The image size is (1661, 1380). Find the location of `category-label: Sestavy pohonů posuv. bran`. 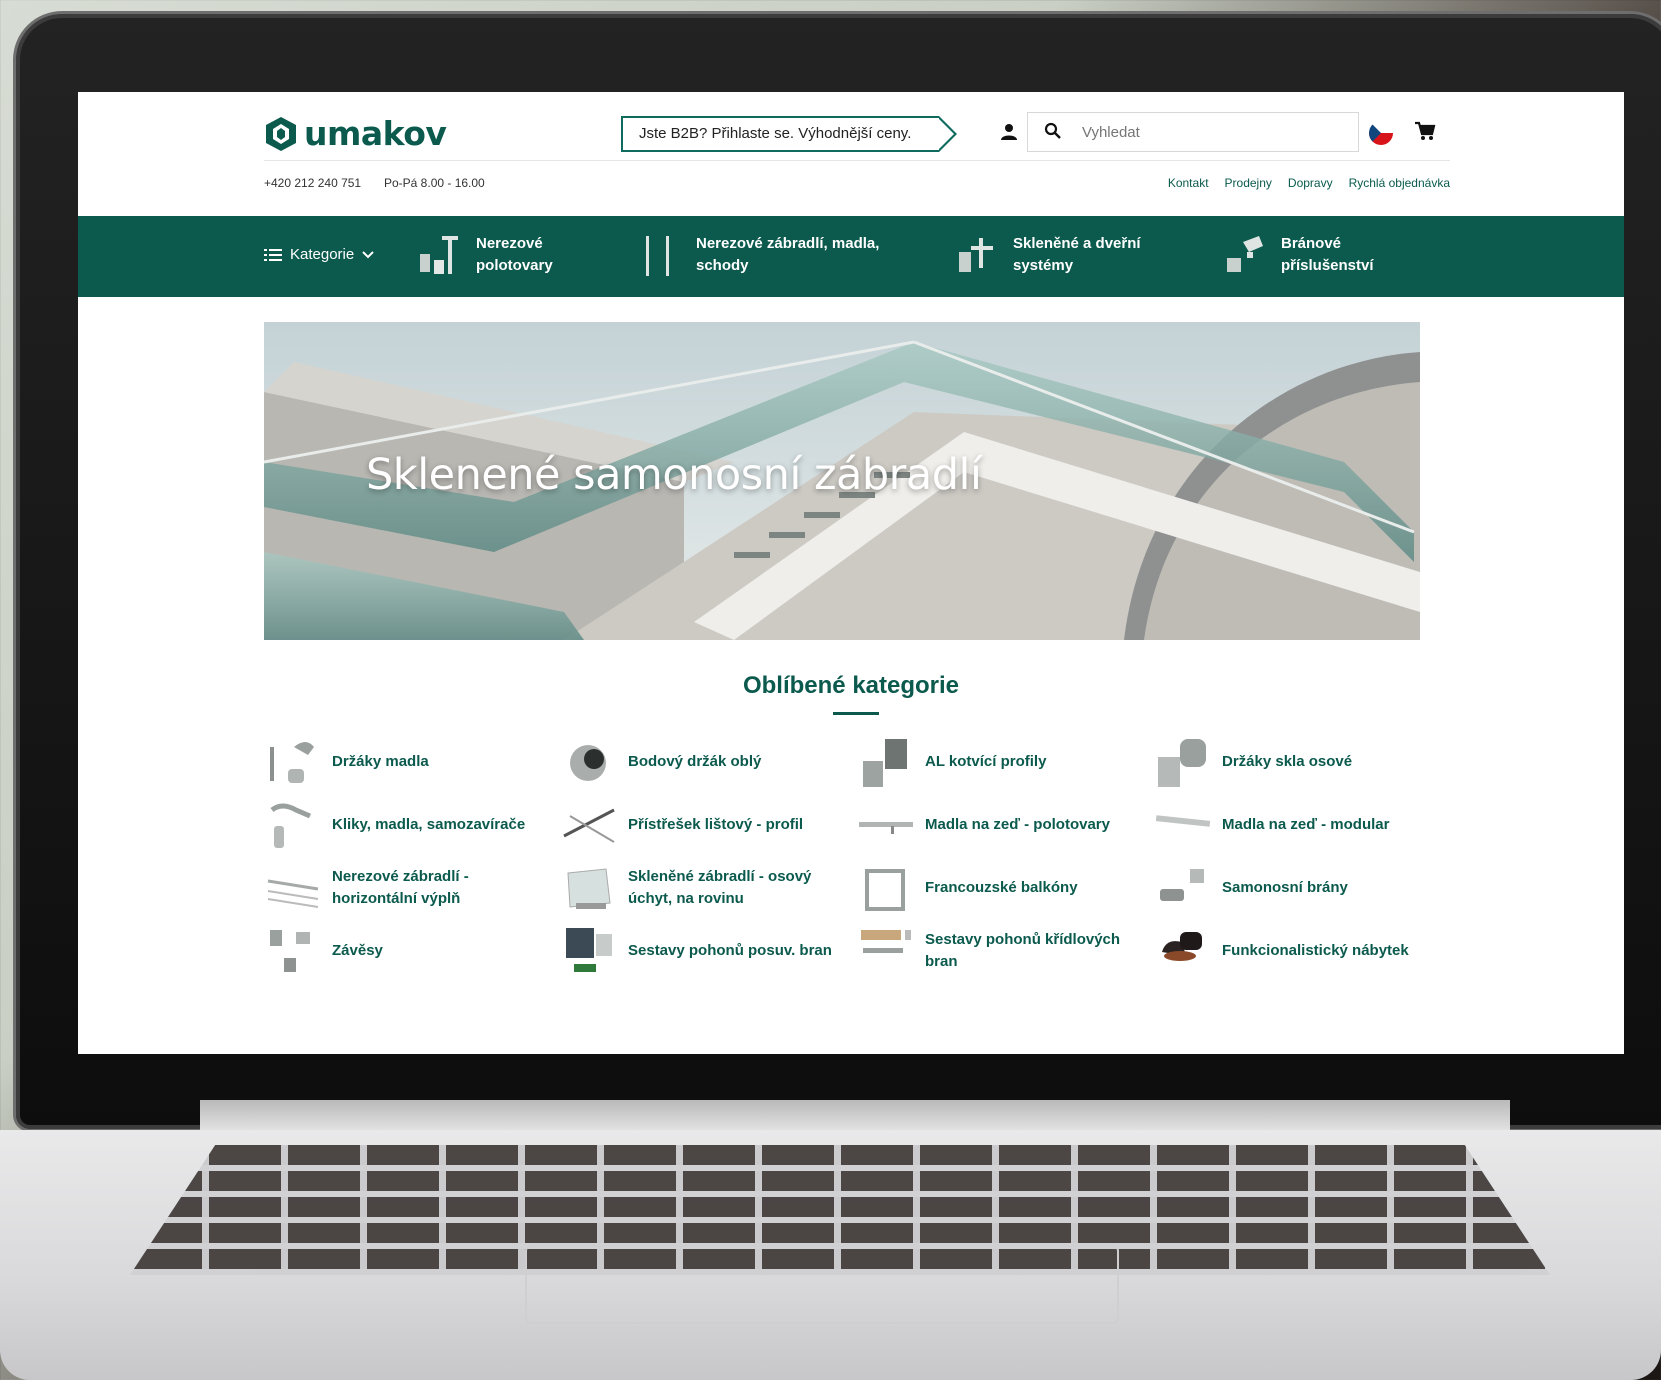

category-label: Sestavy pohonů posuv. bran is located at coordinates (730, 950).